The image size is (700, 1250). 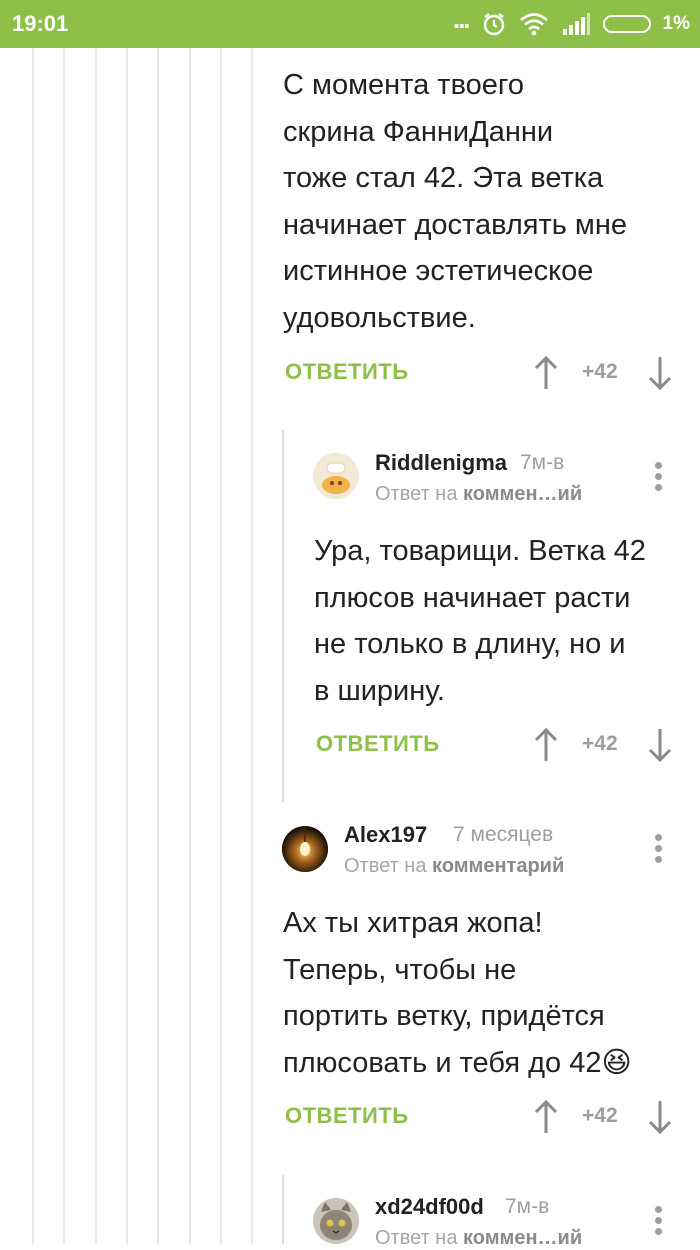 I want to click on reply-to: Ответ на комментарий, so click(x=454, y=866).